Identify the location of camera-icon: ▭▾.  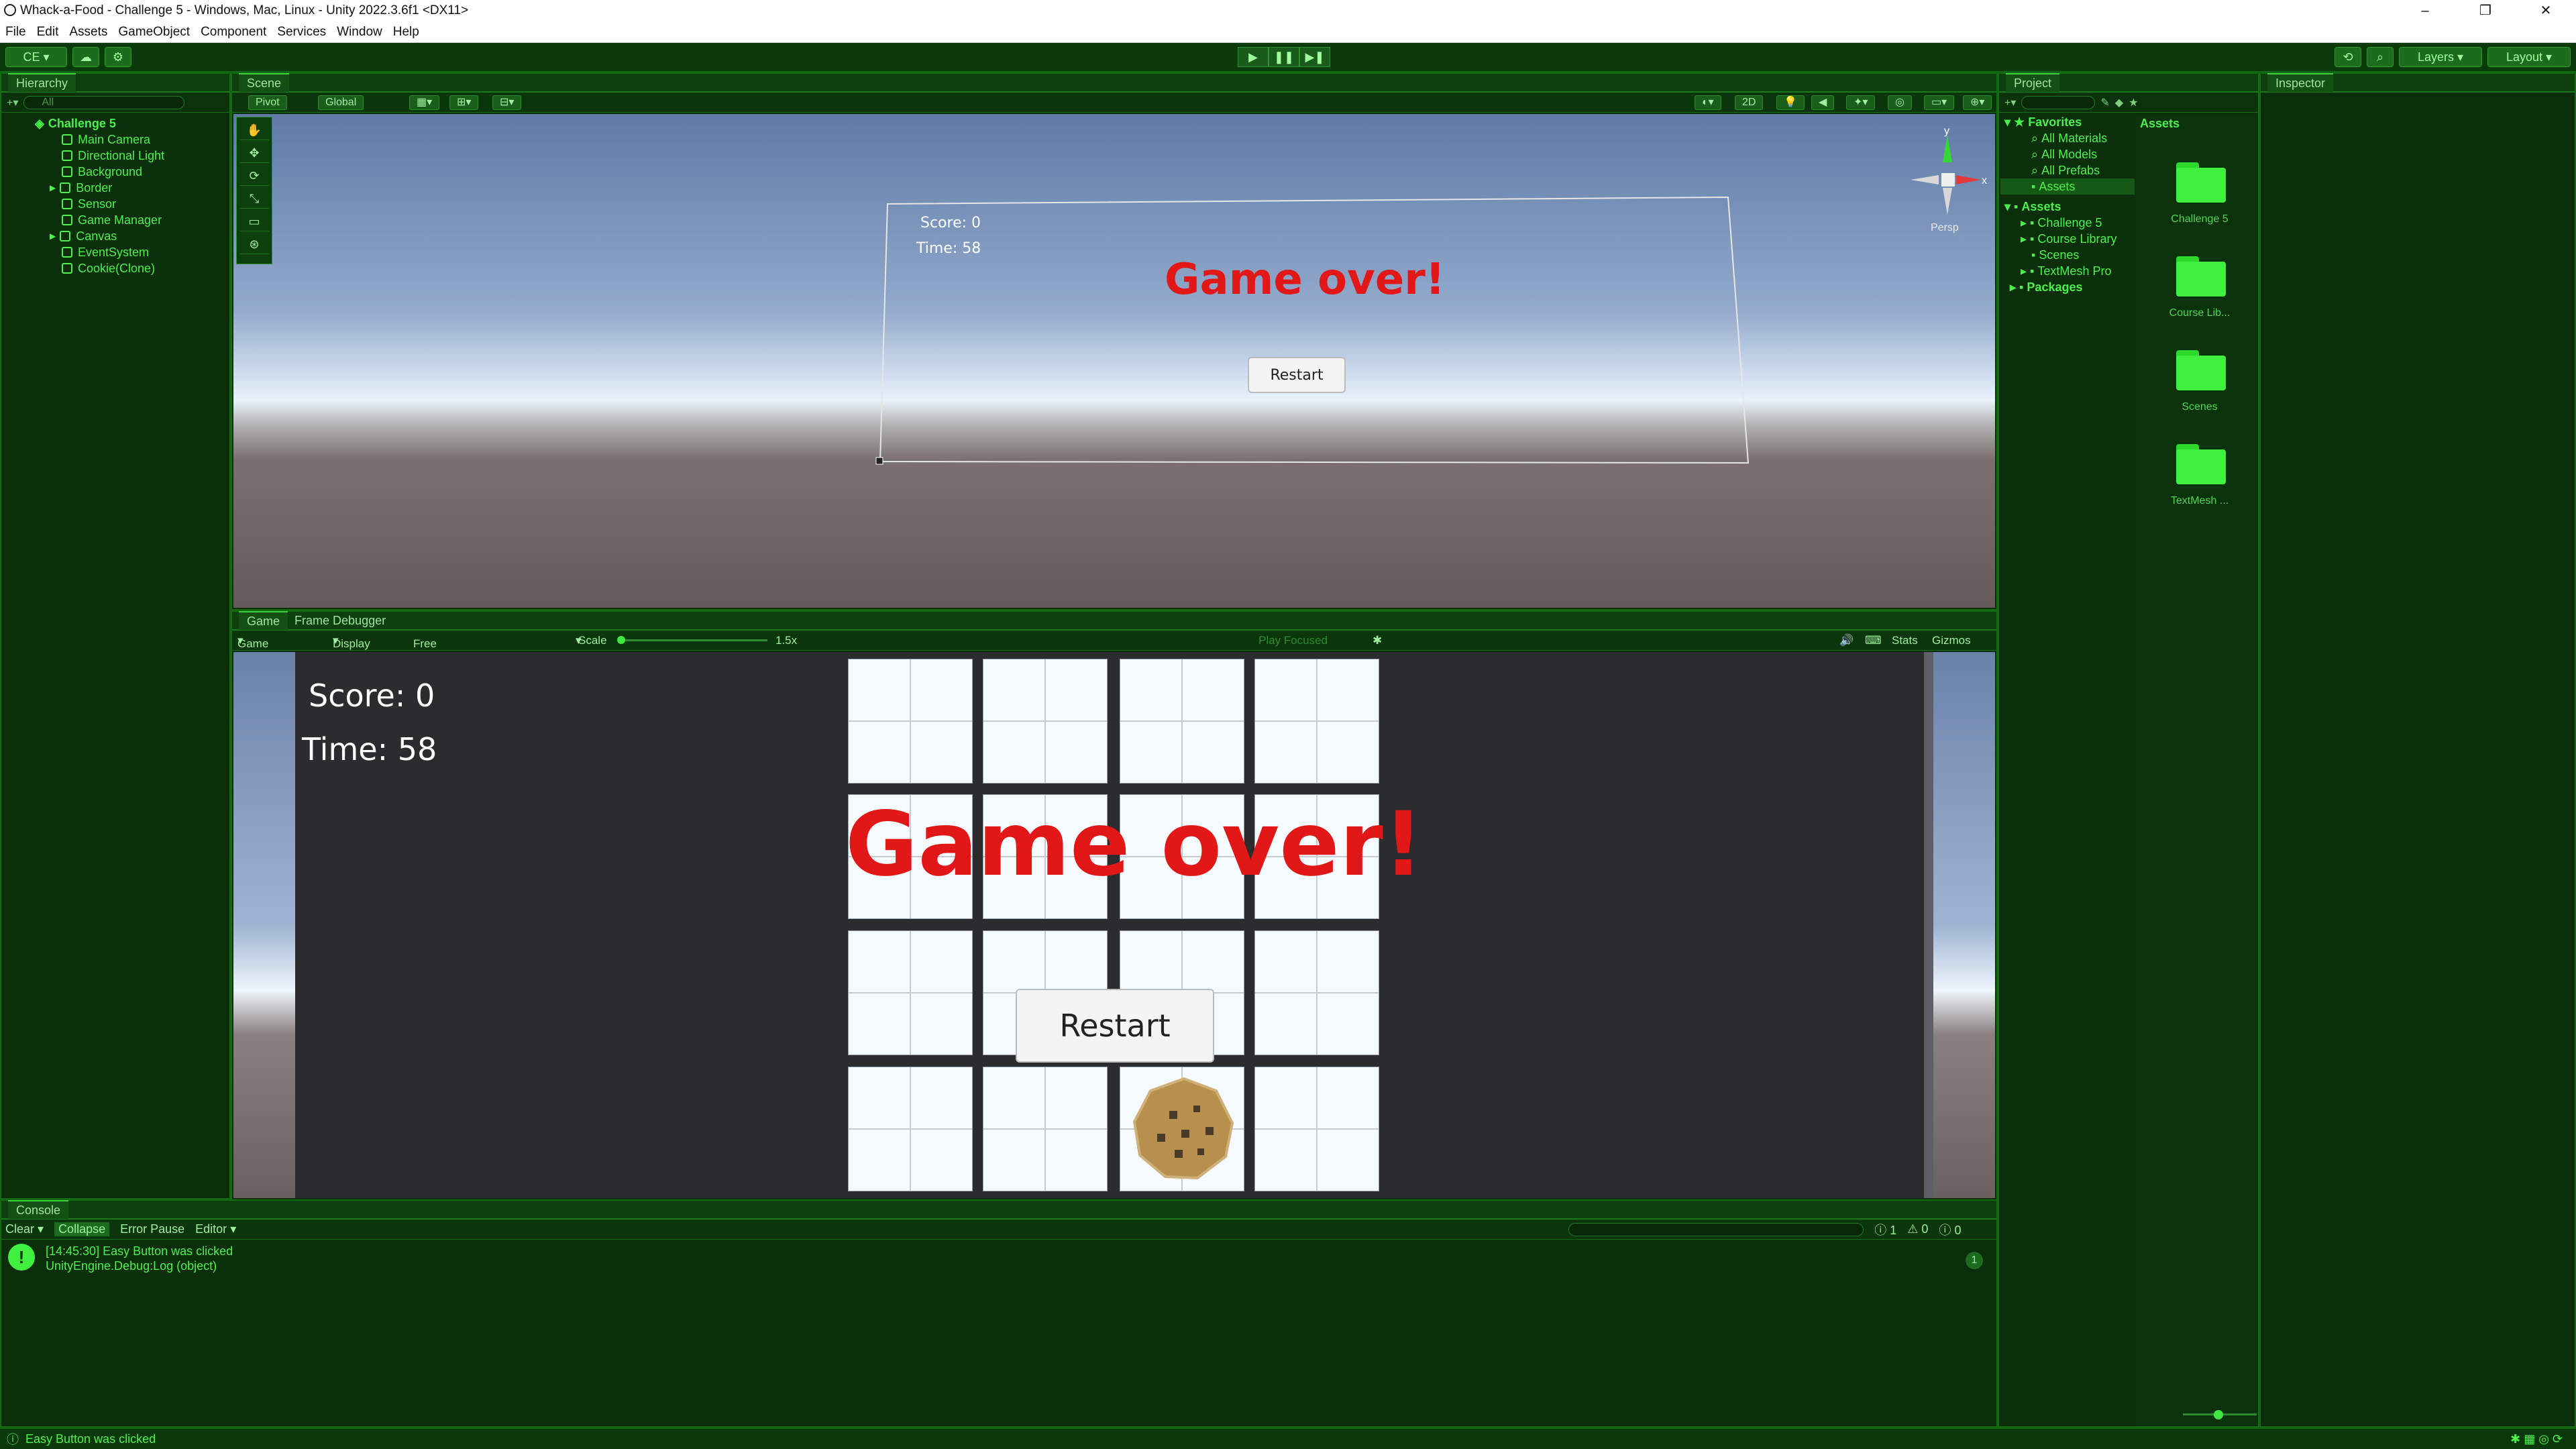
(1939, 102).